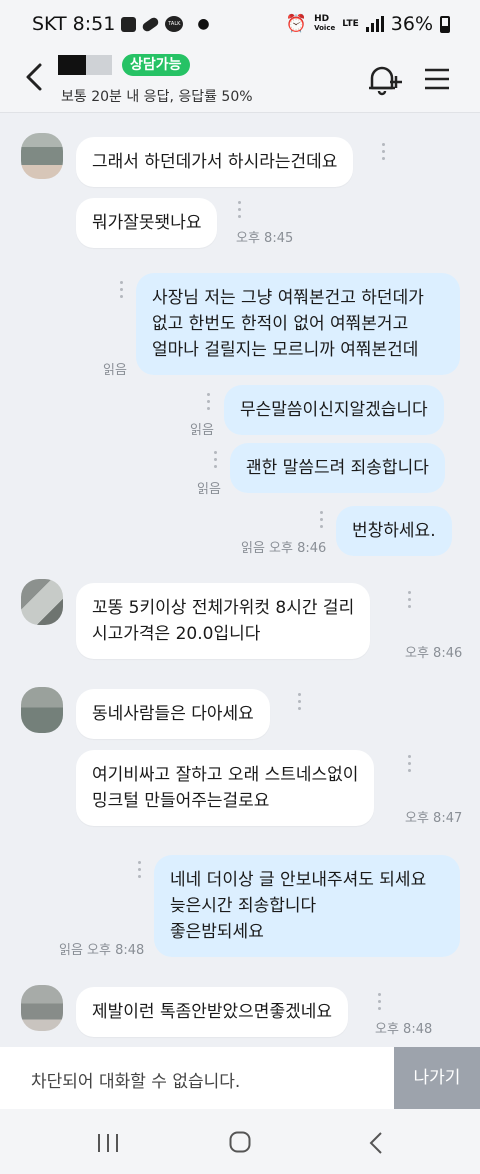  What do you see at coordinates (147, 223) in the screenshot?
I see `message-bubble: 뭐가잘못됏나요` at bounding box center [147, 223].